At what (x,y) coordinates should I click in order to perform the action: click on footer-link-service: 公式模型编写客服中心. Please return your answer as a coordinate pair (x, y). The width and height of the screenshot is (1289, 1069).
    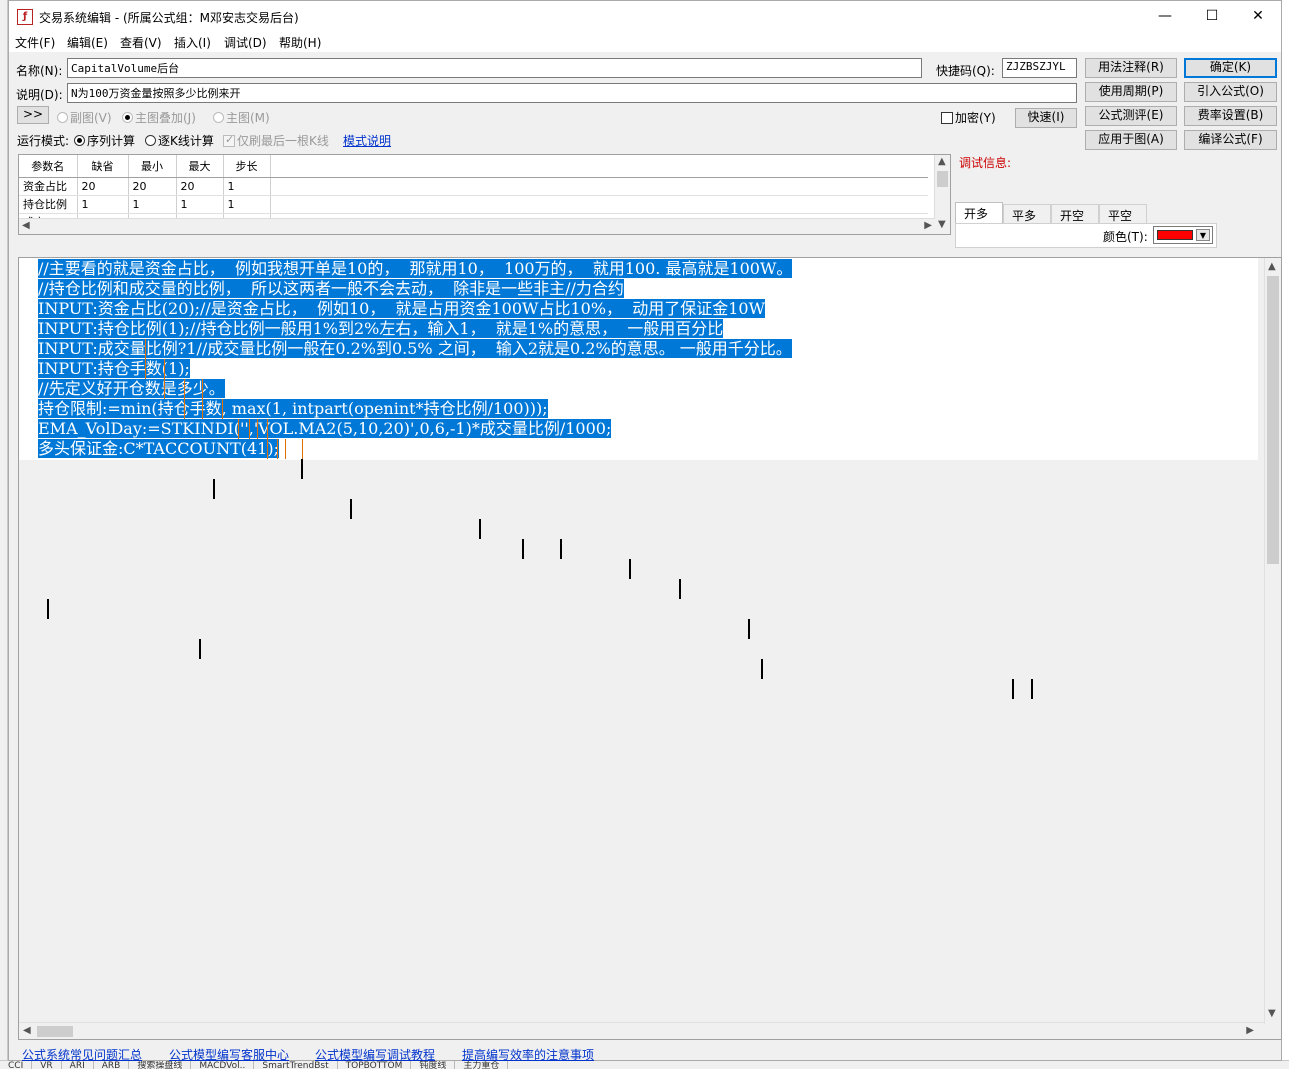
    Looking at the image, I should click on (229, 1054).